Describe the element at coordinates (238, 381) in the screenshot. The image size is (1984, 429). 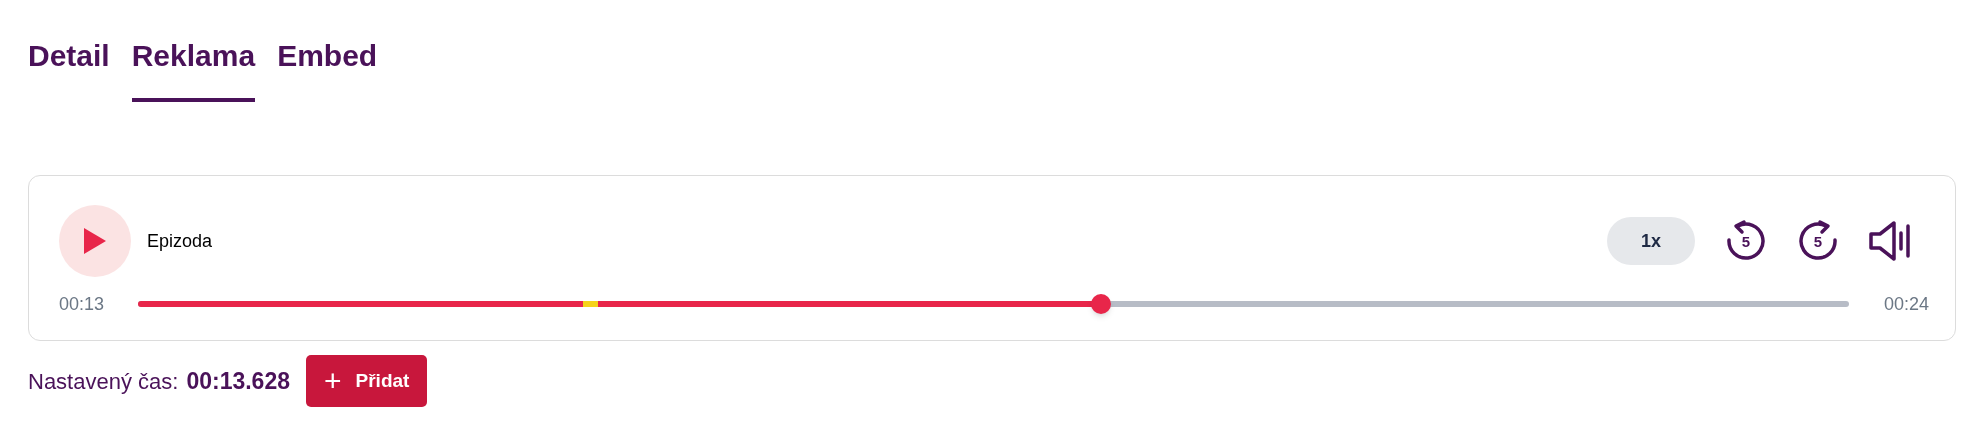
I see `set-time-value: 00:13.628` at that location.